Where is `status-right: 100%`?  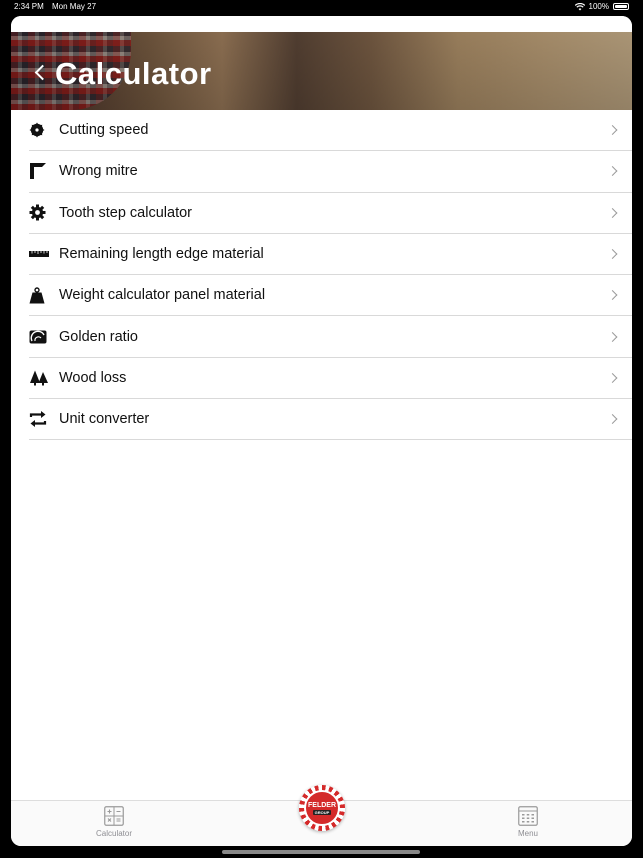
status-right: 100% is located at coordinates (601, 6).